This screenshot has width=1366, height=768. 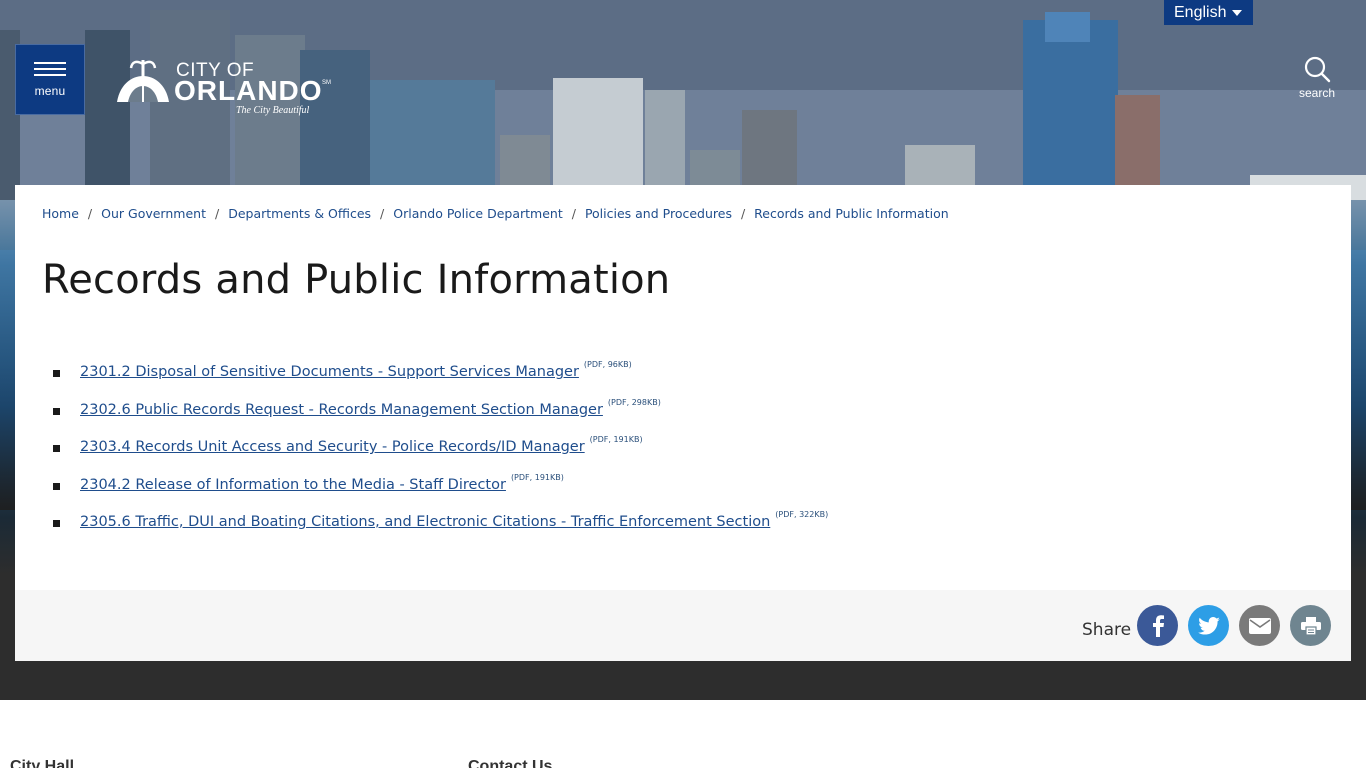 I want to click on footer-city-hall-heading: City Hall, so click(x=42, y=763).